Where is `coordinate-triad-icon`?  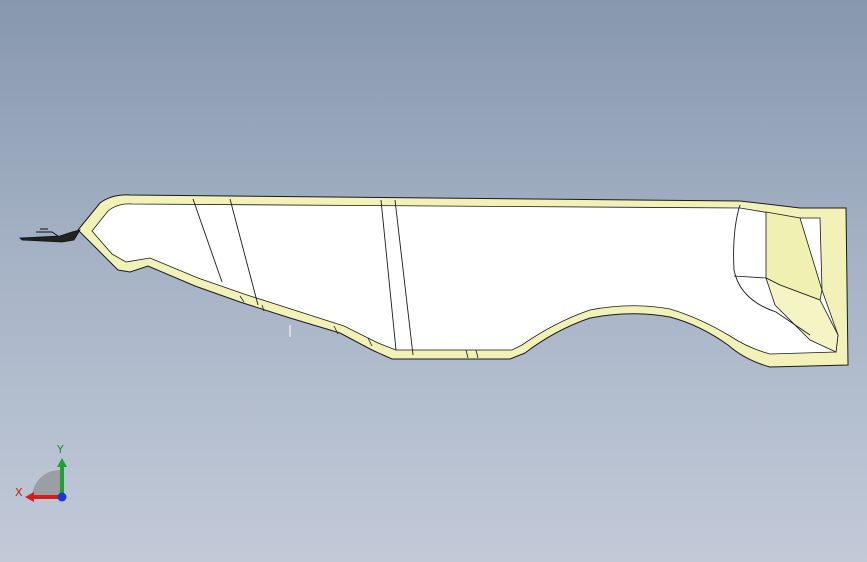 coordinate-triad-icon is located at coordinates (45, 475).